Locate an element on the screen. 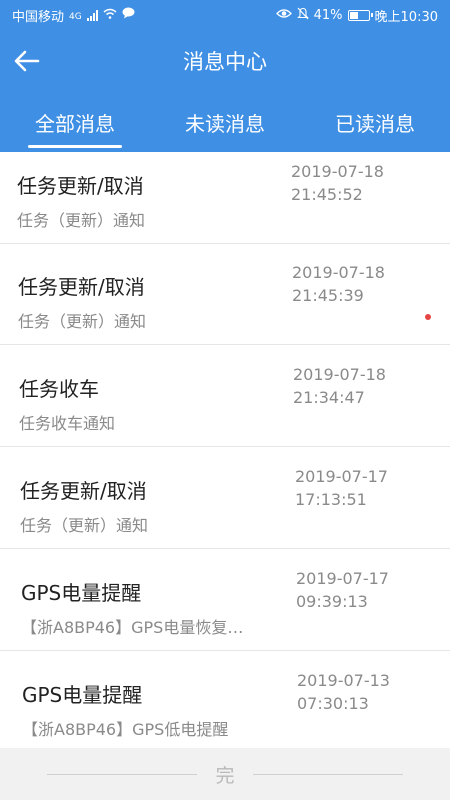 Image resolution: width=450 pixels, height=800 pixels. message-timestamp: 2019-07-18 21:45:39 is located at coordinates (338, 284).